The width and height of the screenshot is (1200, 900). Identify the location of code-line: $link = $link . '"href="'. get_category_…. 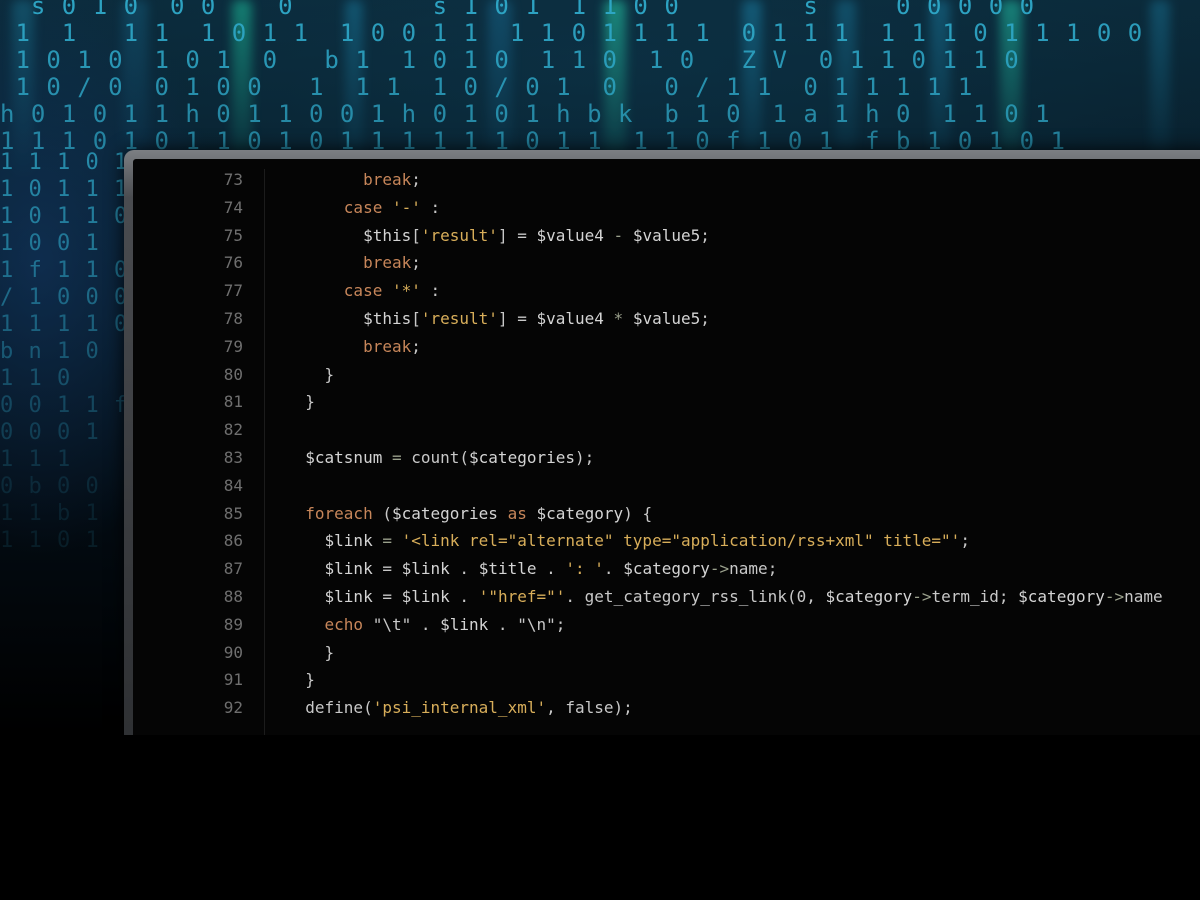
(743, 597).